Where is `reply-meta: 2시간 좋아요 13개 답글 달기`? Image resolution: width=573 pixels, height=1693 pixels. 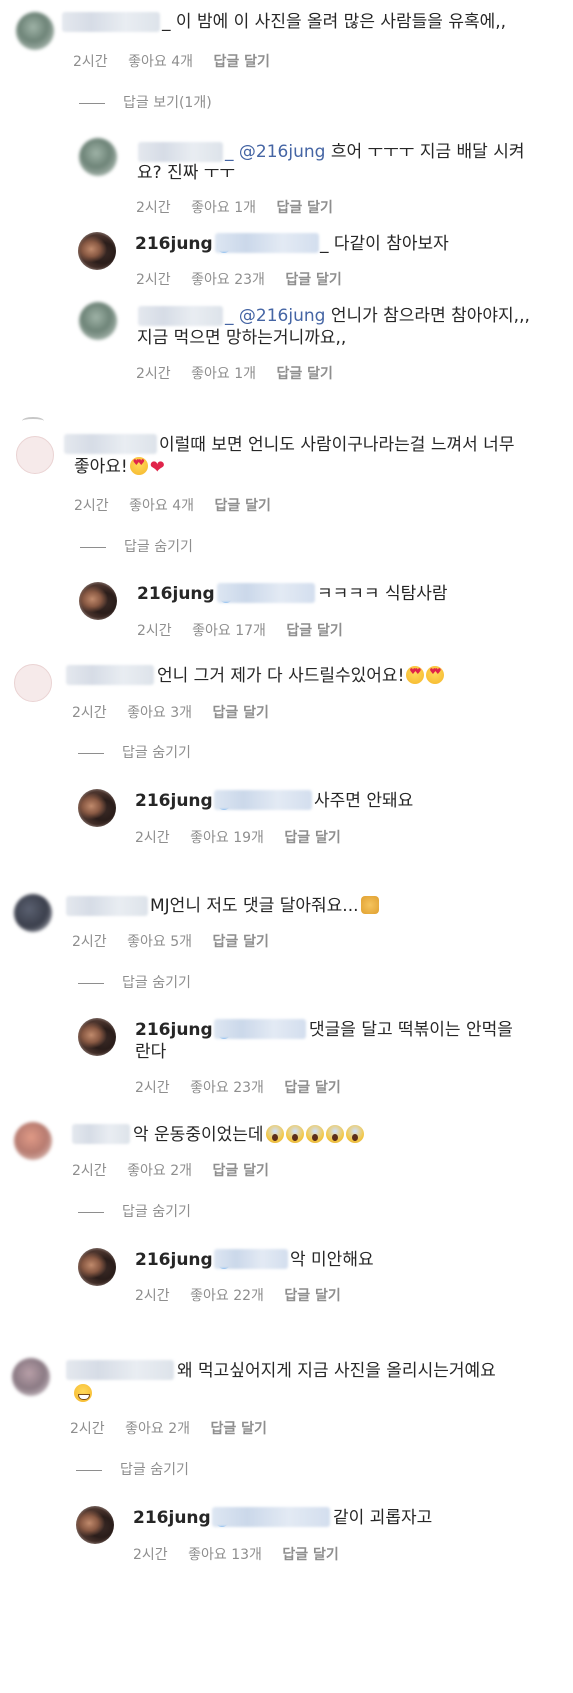 reply-meta: 2시간 좋아요 13개 답글 달기 is located at coordinates (244, 1555).